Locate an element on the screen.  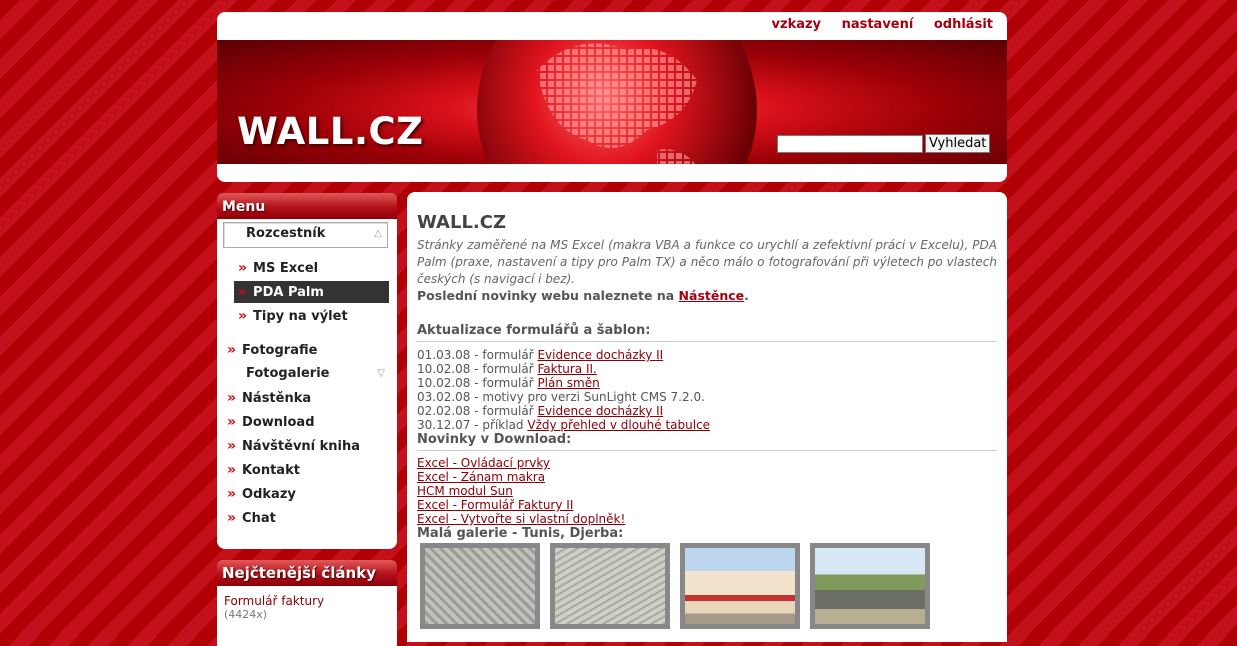
collapse-arrow-icon: △ is located at coordinates (378, 234).